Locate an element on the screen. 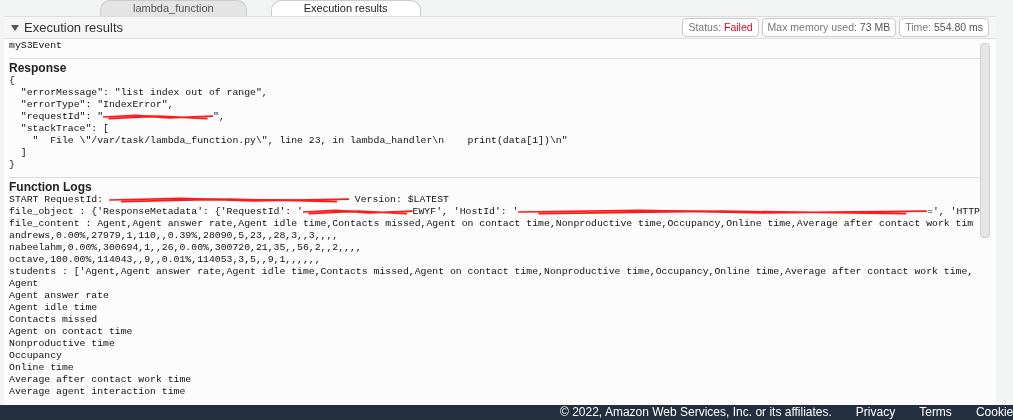 The image size is (1013, 420). log-text: ", is located at coordinates (219, 117).